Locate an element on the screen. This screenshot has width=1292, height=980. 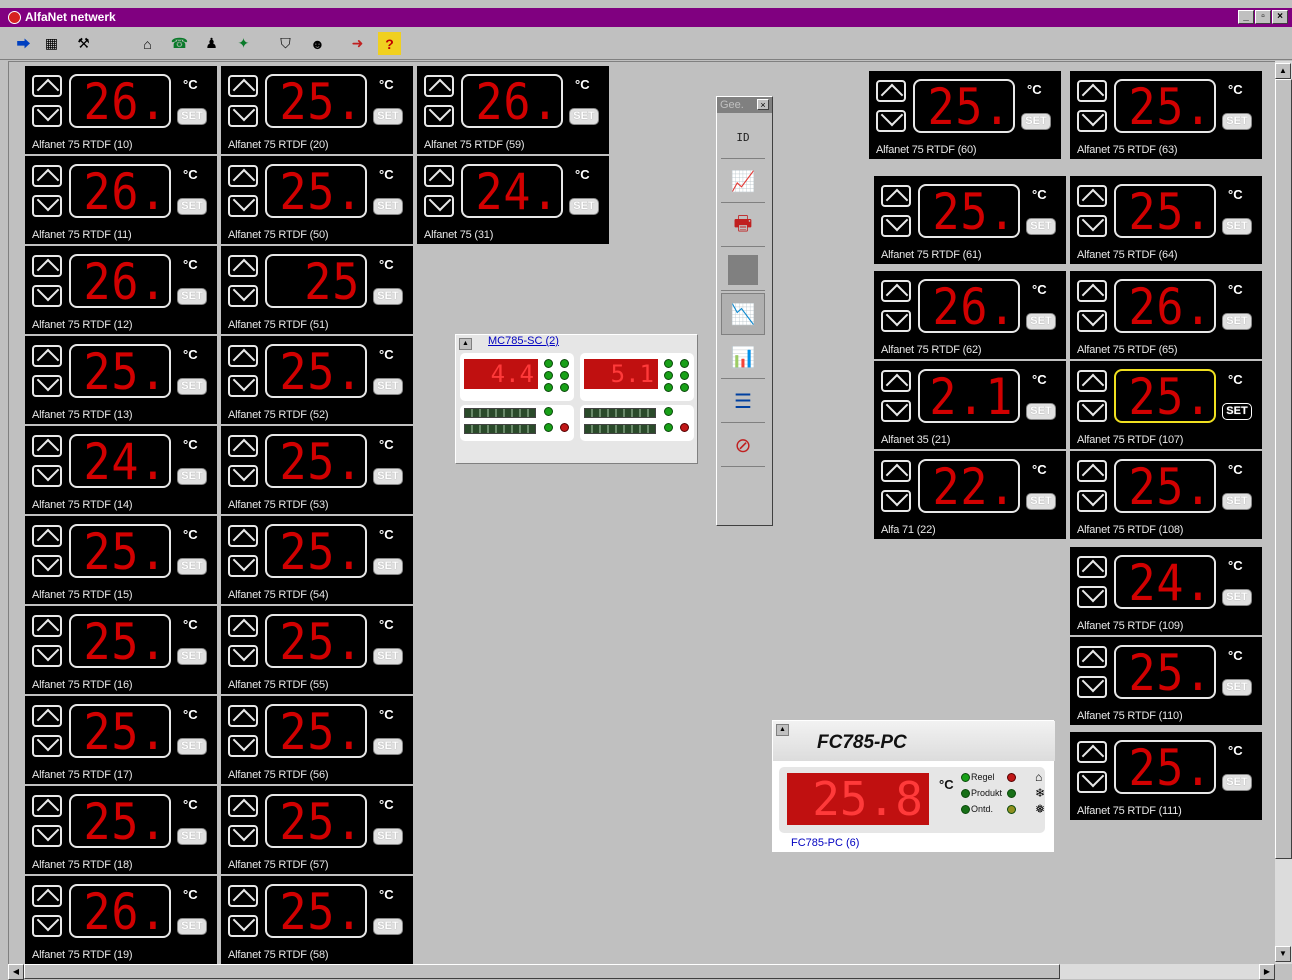
controller-panel: 25.9 °C SET Alfanet 75 RTDF (20) is located at coordinates (317, 110).